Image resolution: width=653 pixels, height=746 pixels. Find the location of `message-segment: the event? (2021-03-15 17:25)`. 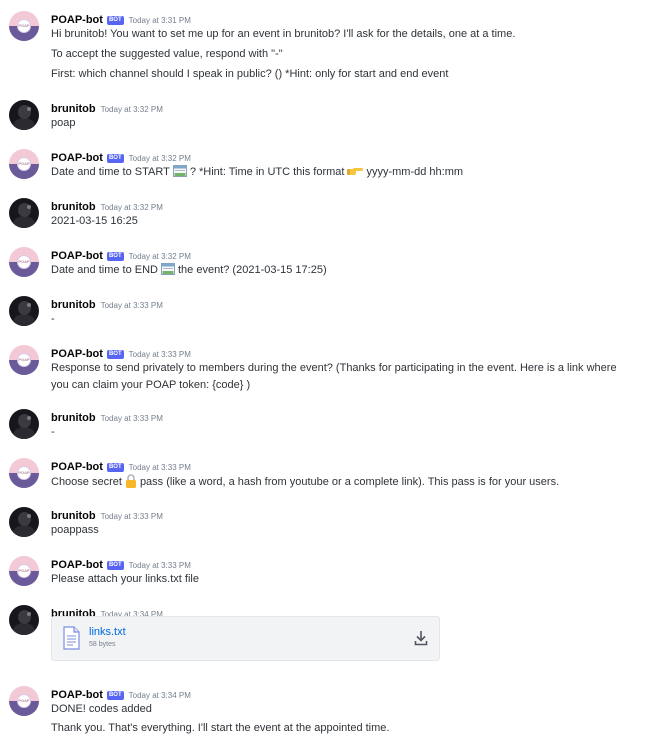

message-segment: the event? (2021-03-15 17:25) is located at coordinates (252, 270).